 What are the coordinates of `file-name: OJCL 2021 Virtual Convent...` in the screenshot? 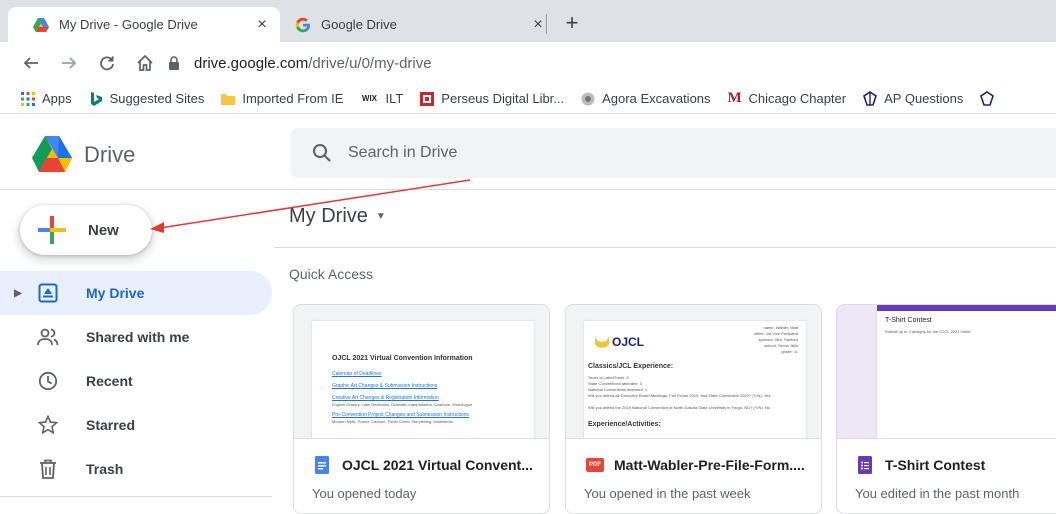 It's located at (437, 465).